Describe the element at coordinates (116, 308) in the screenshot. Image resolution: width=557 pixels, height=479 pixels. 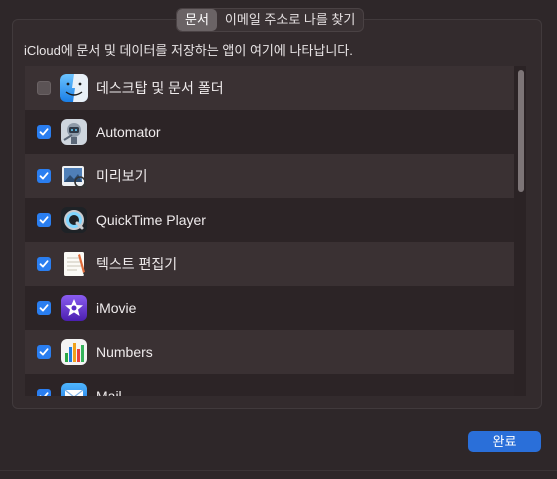
I see `app-label: iMovie` at that location.